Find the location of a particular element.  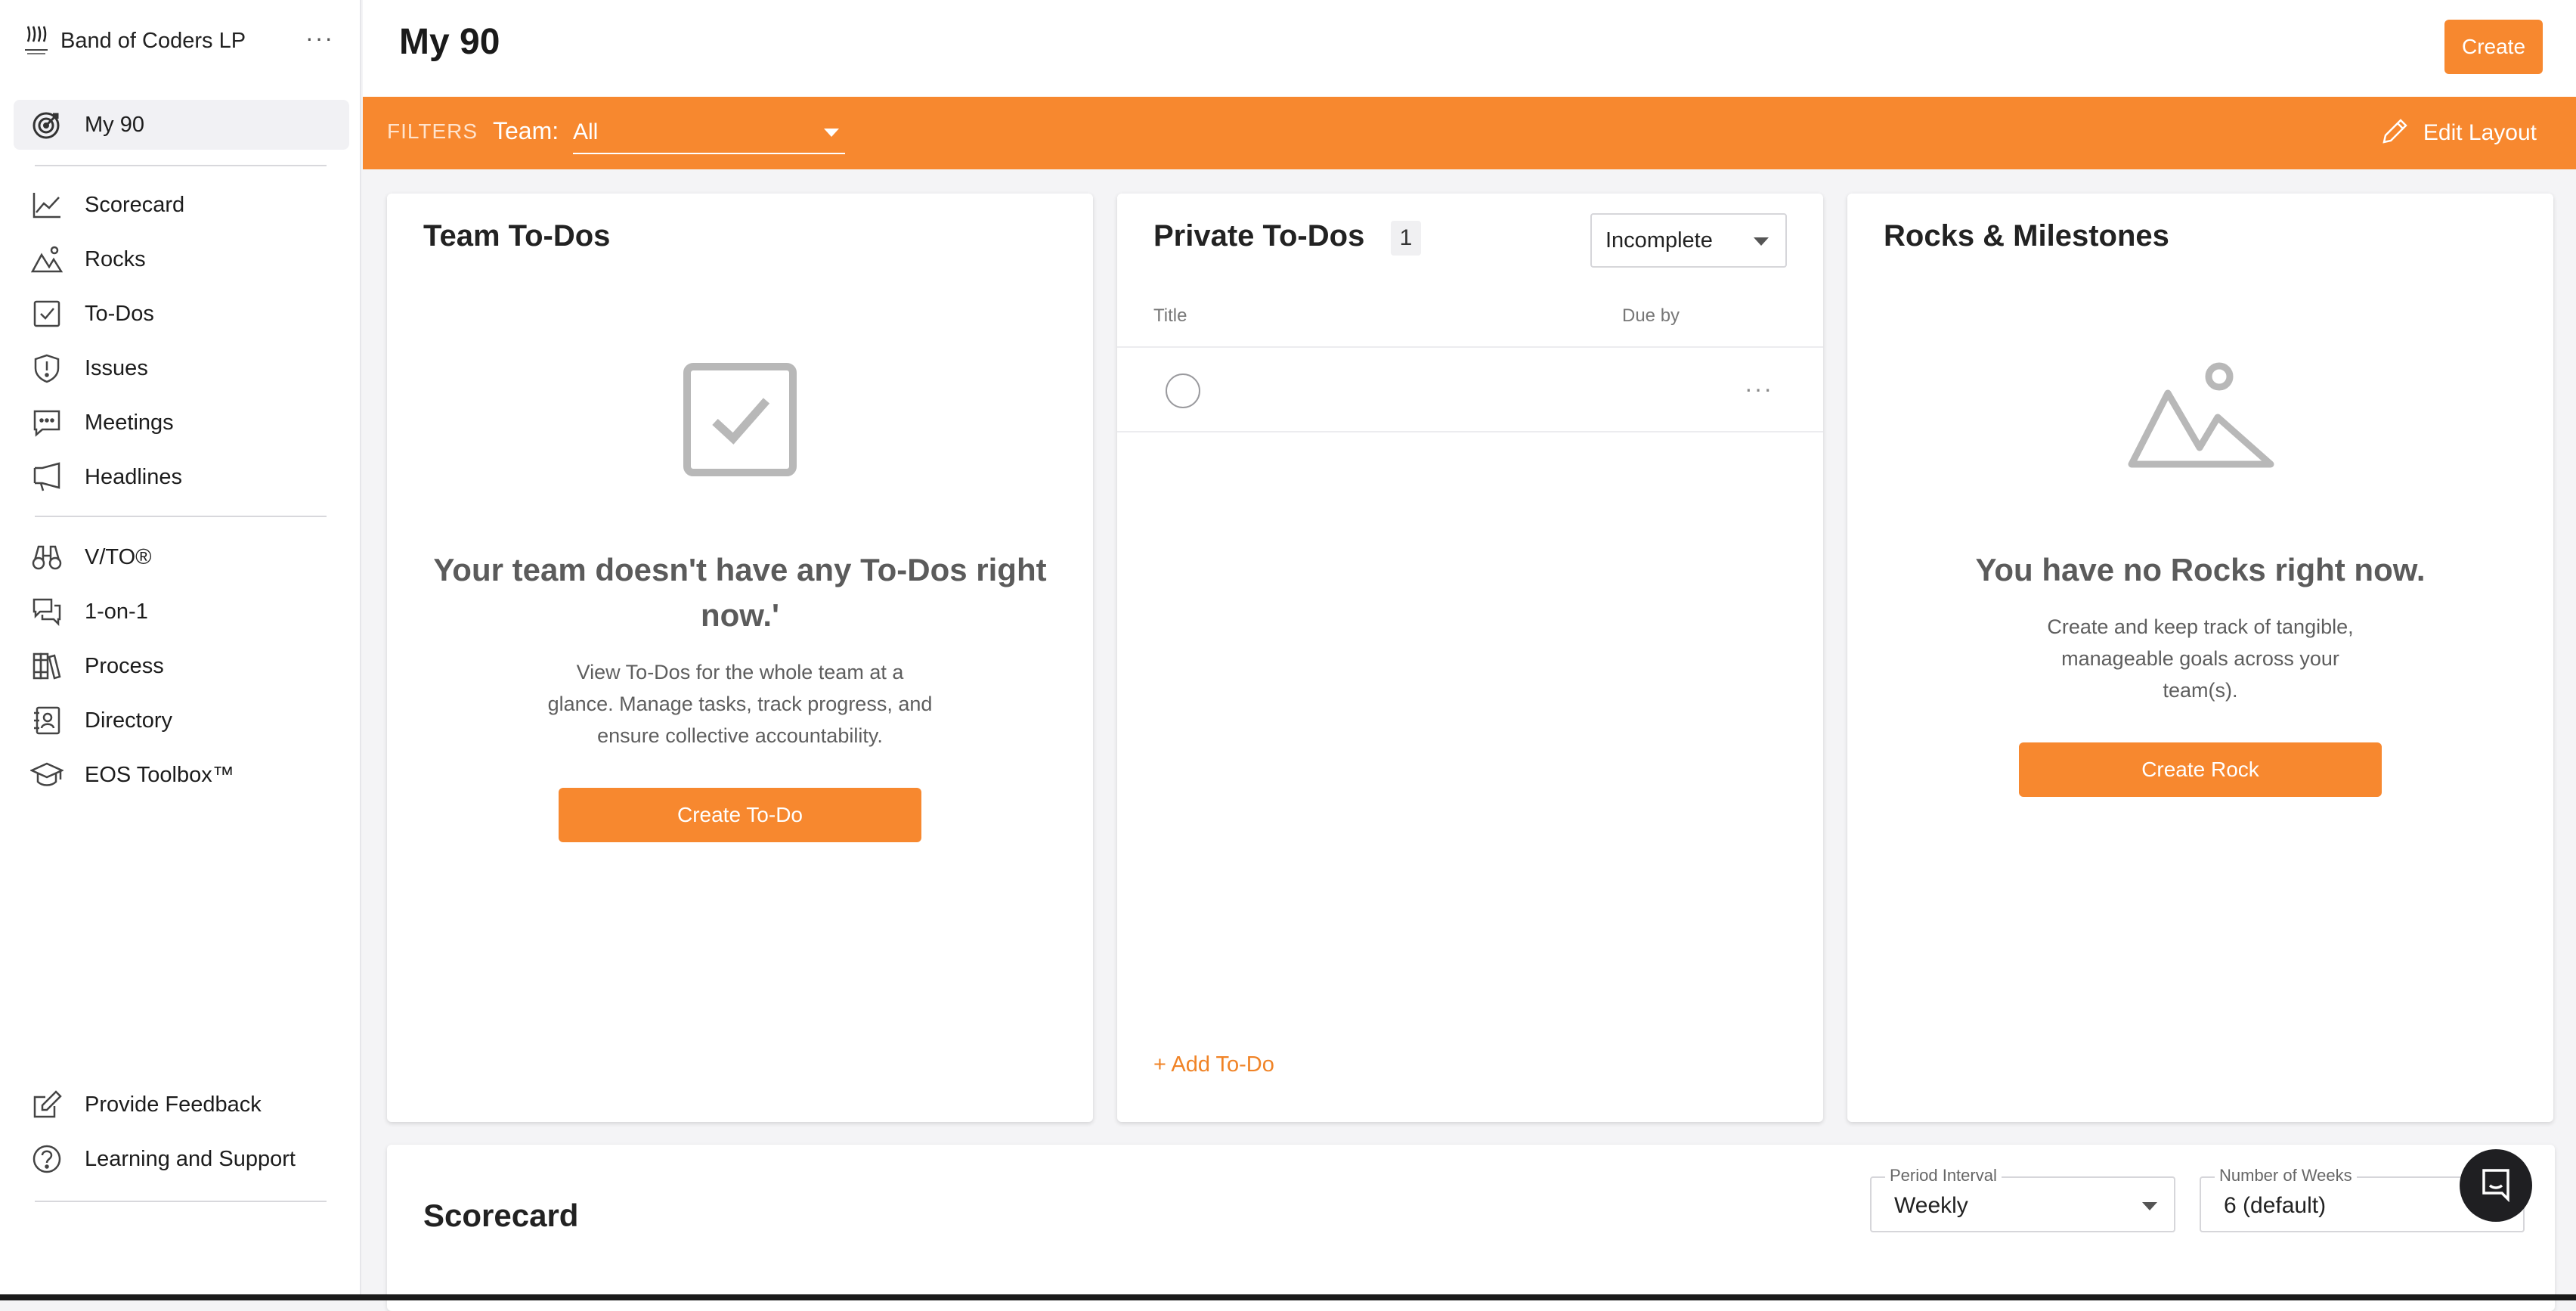

sidebar-item-1-on-1: 1-on-1 is located at coordinates (181, 612).